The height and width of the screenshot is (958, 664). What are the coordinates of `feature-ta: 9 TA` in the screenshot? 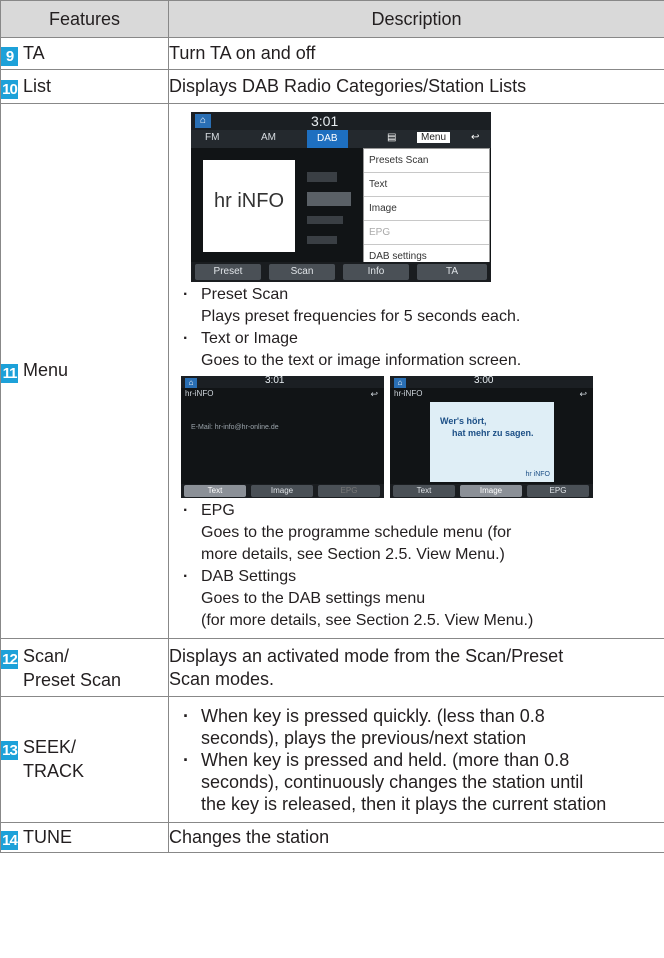 It's located at (84, 53).